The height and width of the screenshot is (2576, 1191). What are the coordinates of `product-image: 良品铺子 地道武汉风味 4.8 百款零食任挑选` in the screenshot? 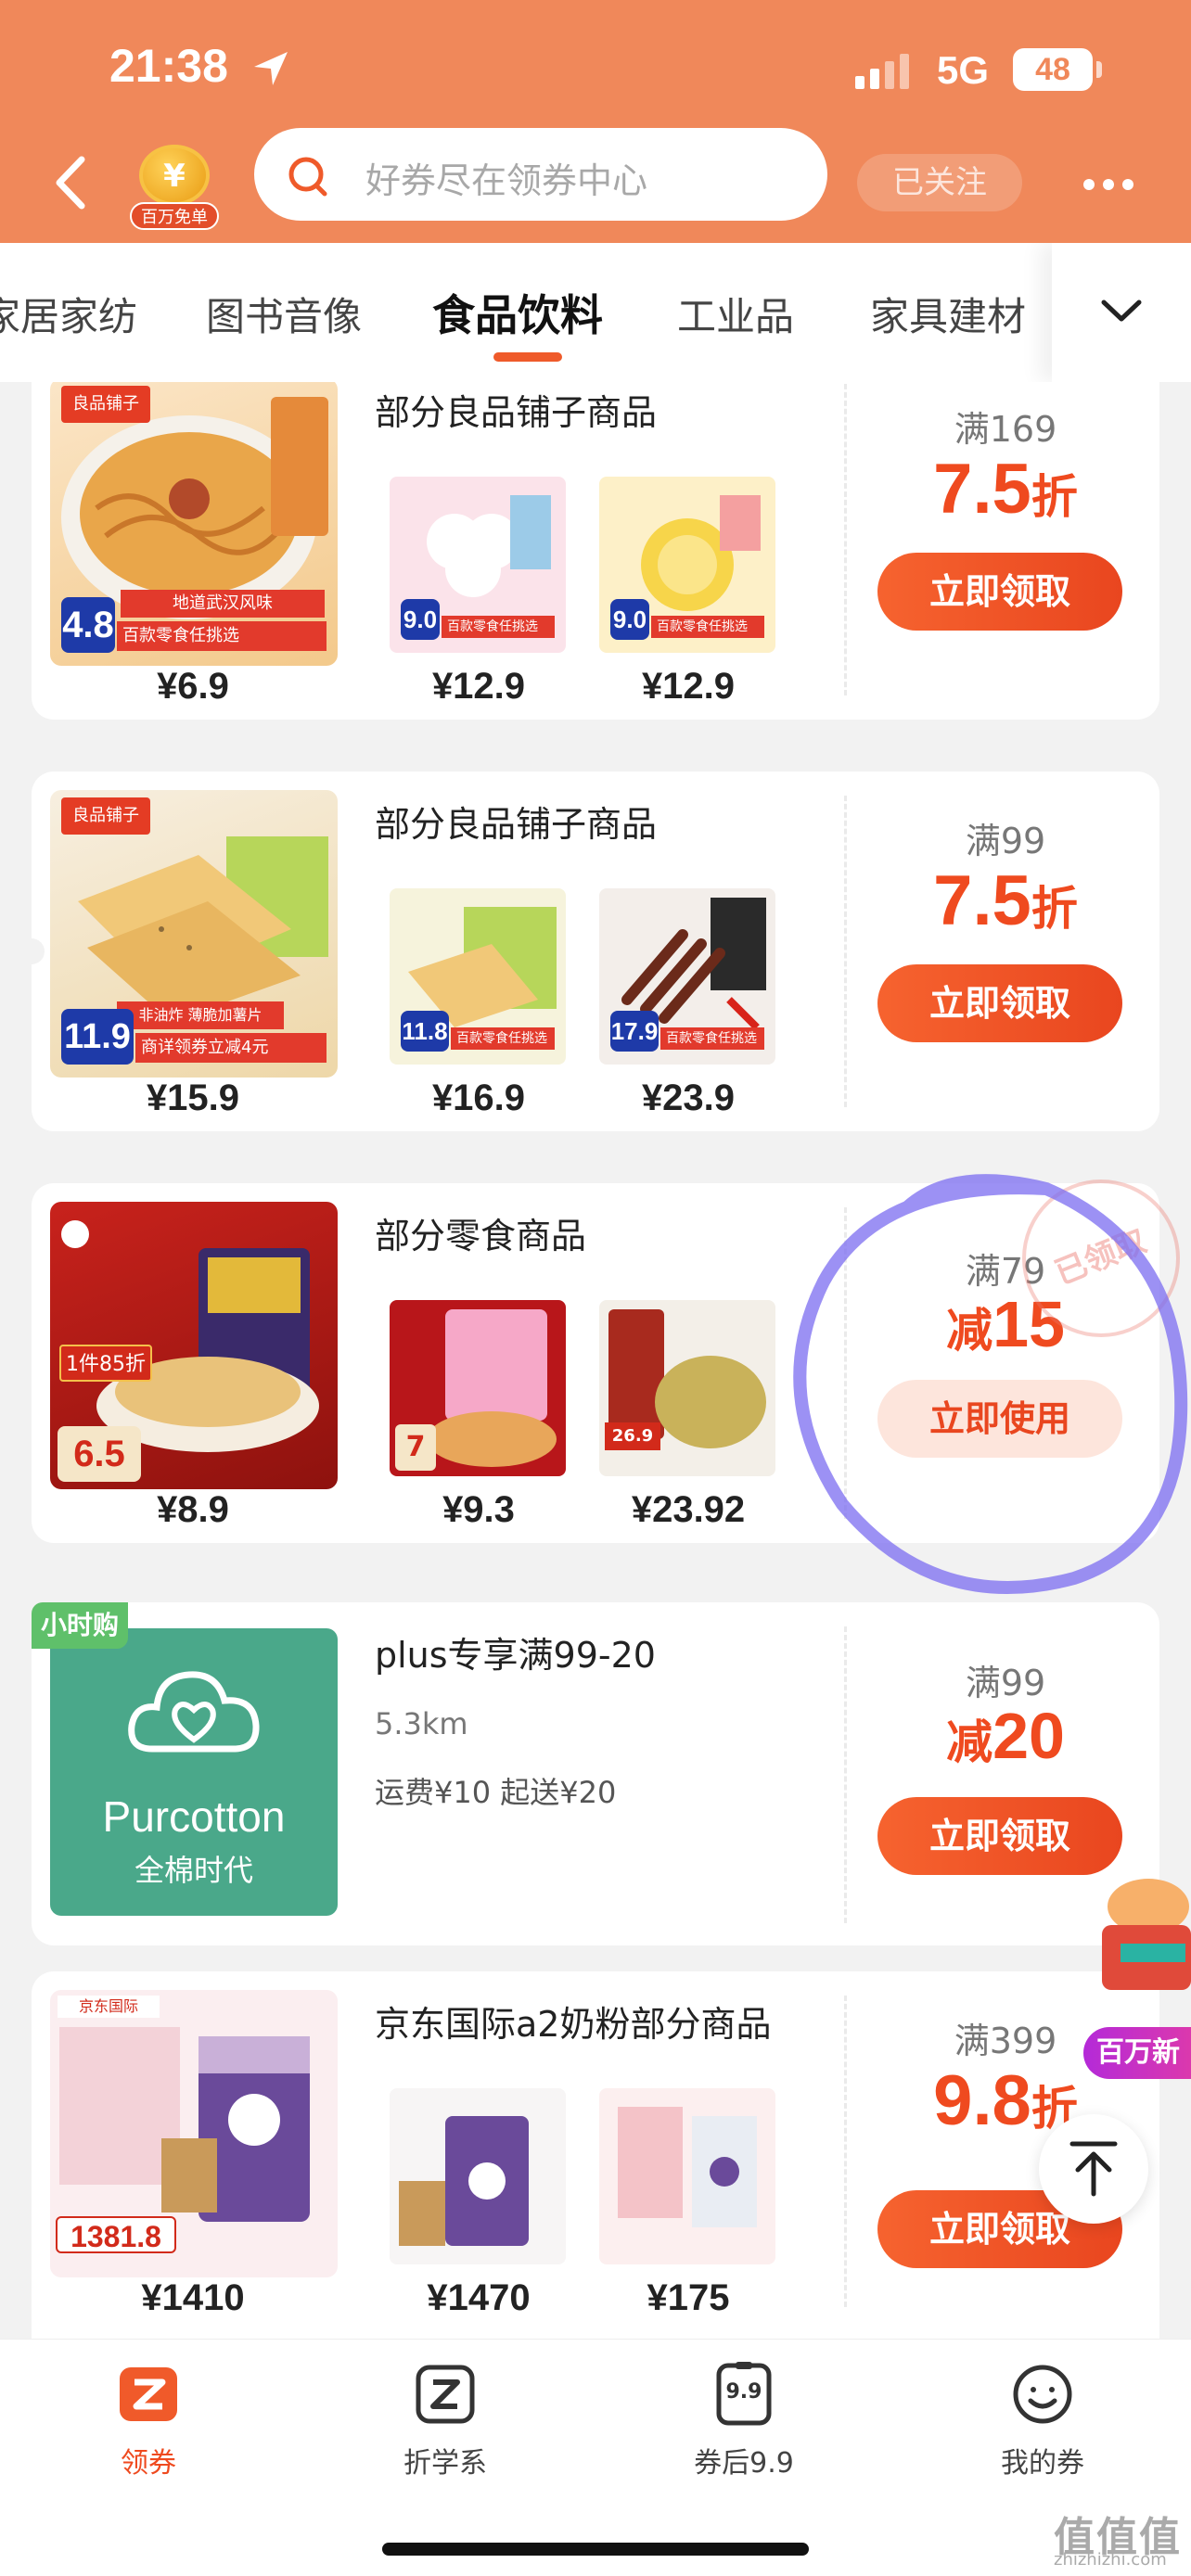 It's located at (194, 524).